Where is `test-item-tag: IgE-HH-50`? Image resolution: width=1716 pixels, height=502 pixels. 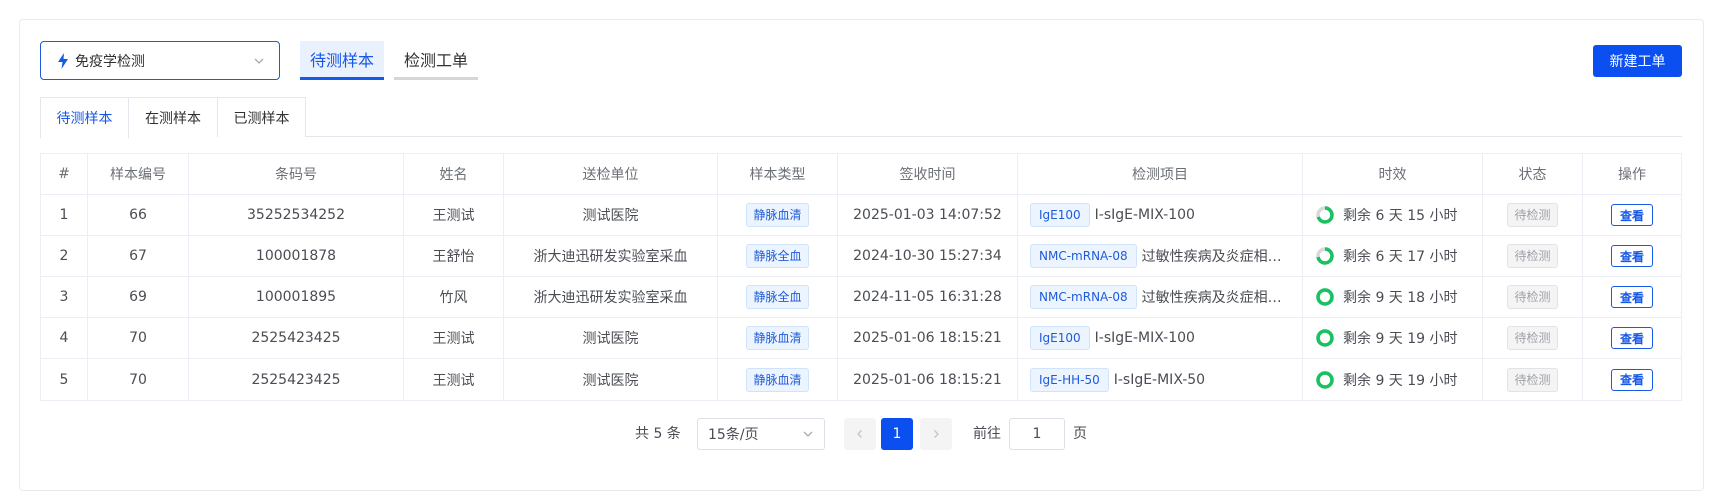
test-item-tag: IgE-HH-50 is located at coordinates (1069, 379).